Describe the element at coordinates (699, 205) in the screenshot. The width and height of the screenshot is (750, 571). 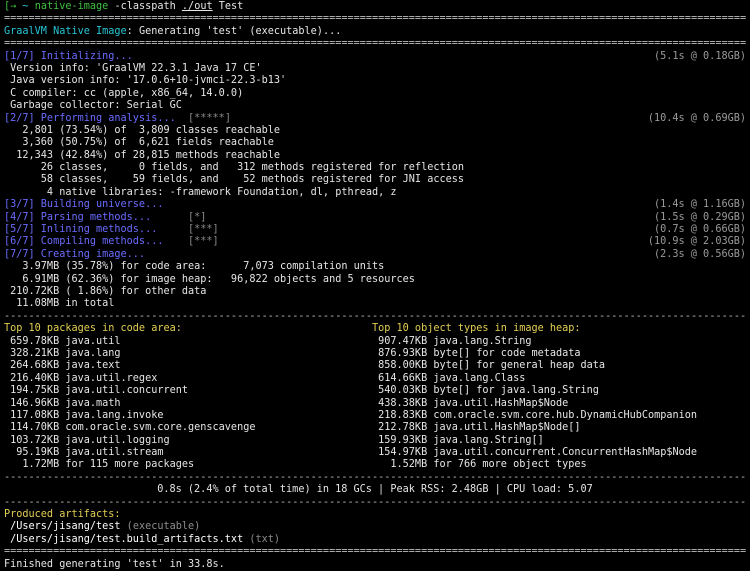
I see `step-timing: (1.4s @ 1.16GB)` at that location.